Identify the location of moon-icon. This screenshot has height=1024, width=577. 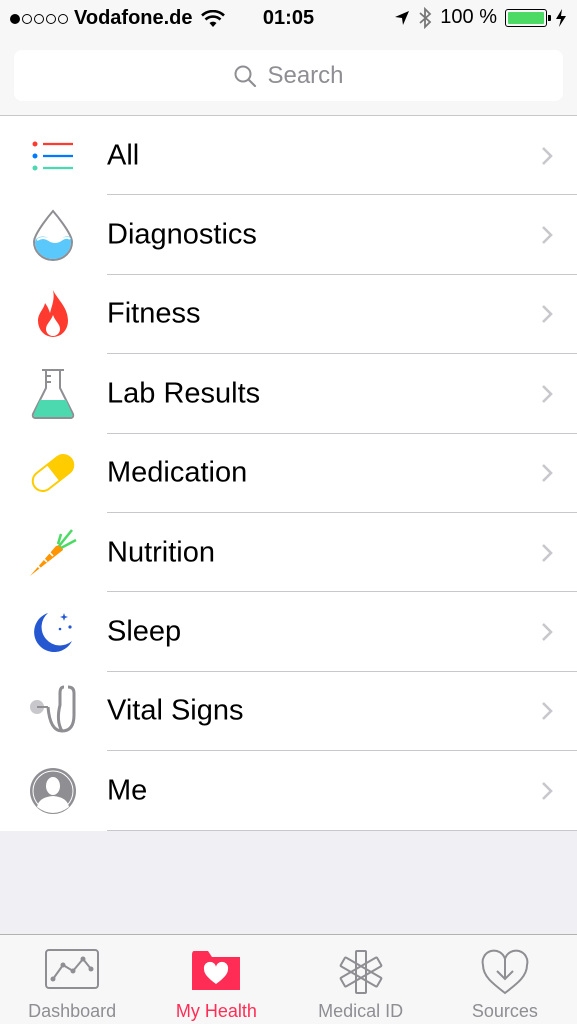
(53, 633).